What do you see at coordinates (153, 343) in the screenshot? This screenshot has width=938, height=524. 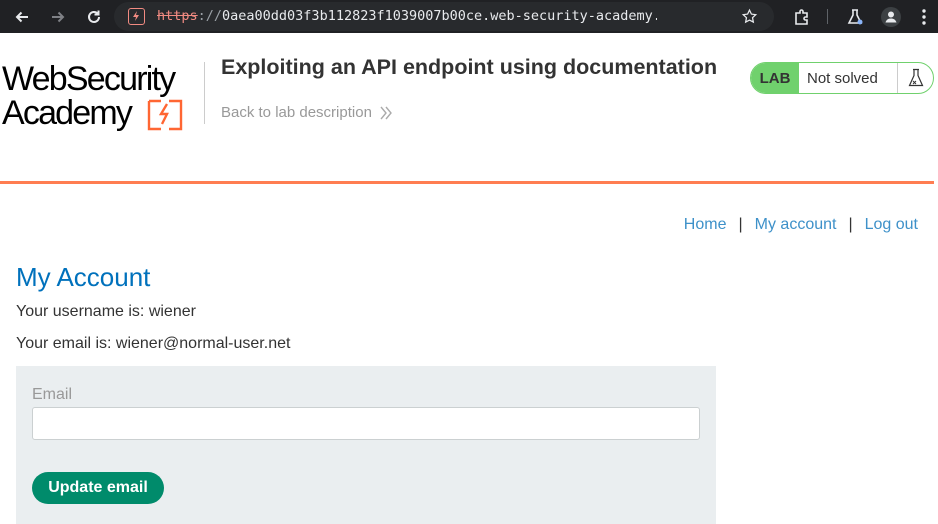 I see `email-info: Your email is: wiener@normal-user.net` at bounding box center [153, 343].